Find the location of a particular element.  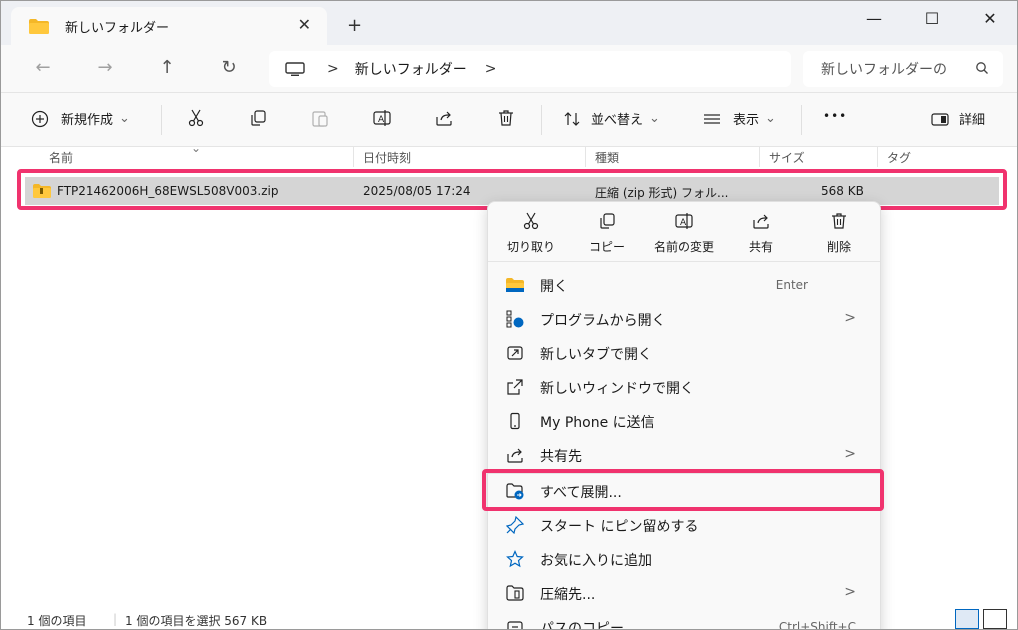

quick-cut-button: 切り取り is located at coordinates (531, 233).